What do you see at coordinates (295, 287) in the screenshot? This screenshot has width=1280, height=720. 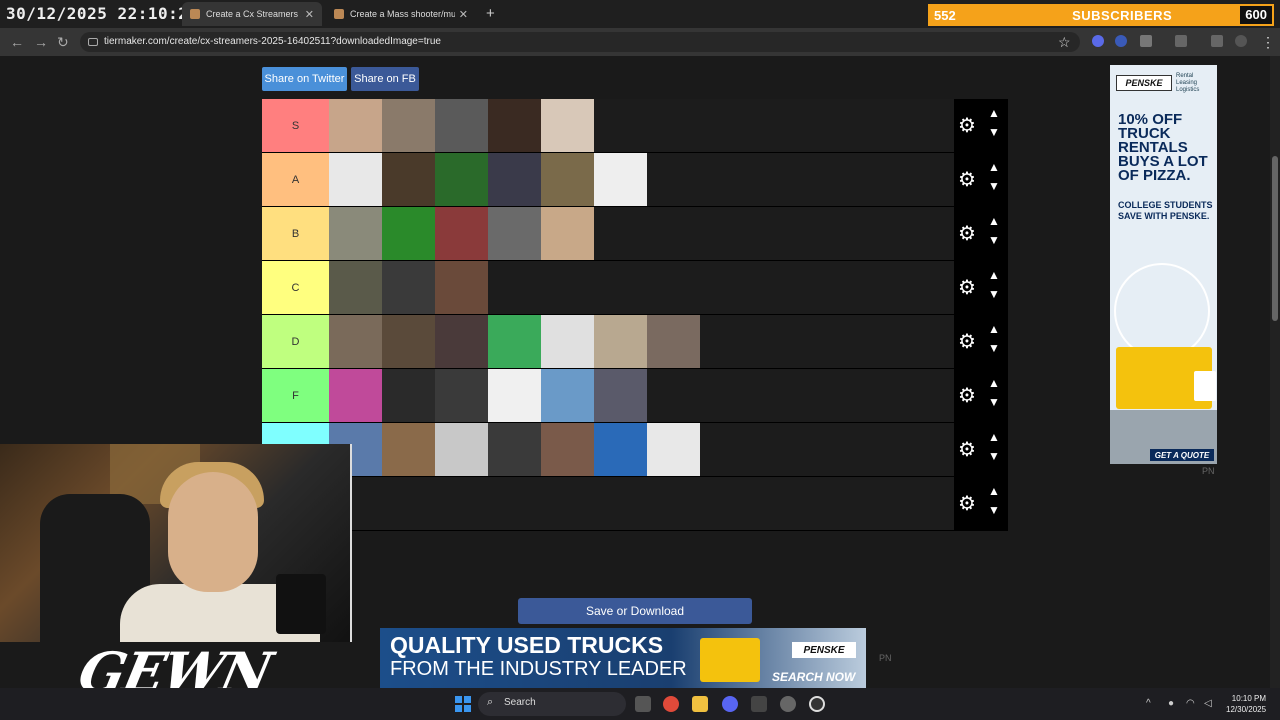 I see `tier-label: C` at bounding box center [295, 287].